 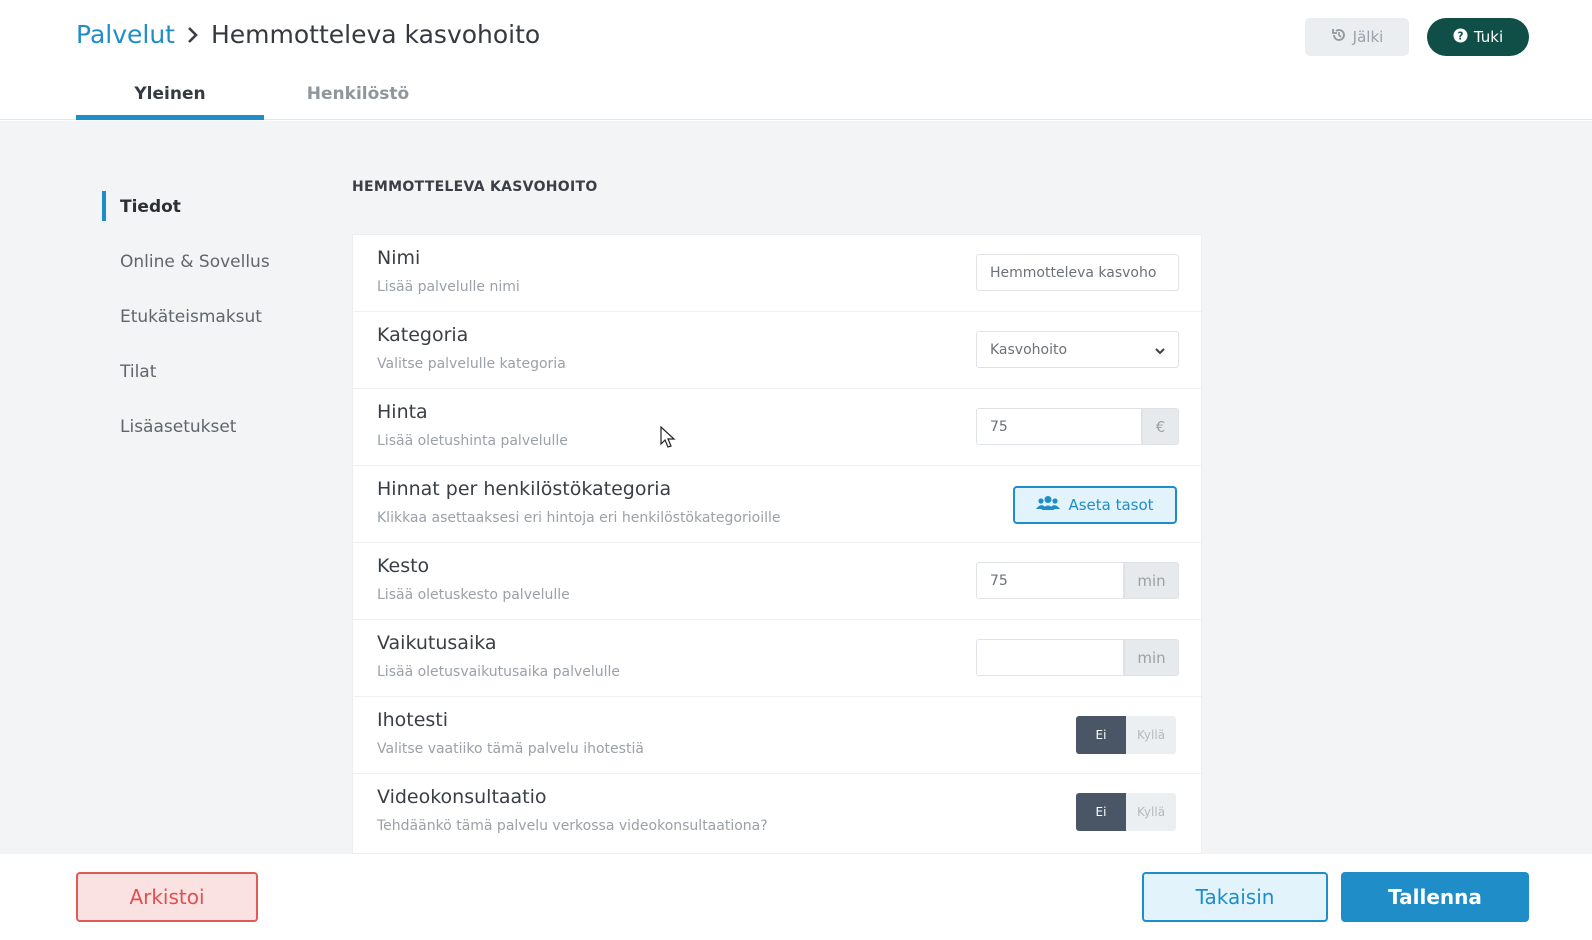 I want to click on field-subtitle: Lisää oletusvaikutusaika palvelulle, so click(x=499, y=672).